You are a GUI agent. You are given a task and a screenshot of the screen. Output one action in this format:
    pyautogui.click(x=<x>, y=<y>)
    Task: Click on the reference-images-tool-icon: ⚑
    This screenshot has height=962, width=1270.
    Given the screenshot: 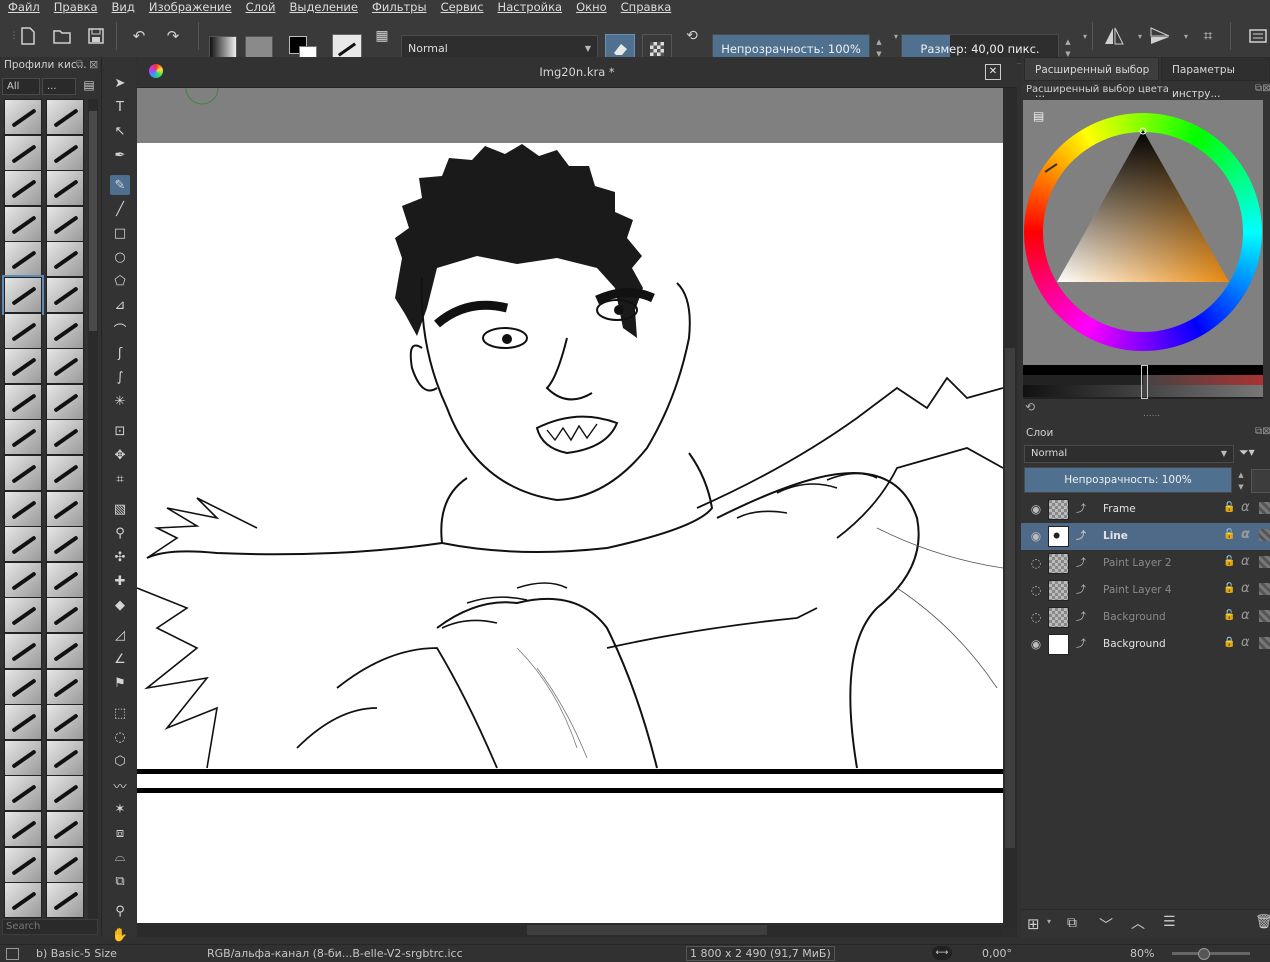 What is the action you would take?
    pyautogui.click(x=120, y=683)
    